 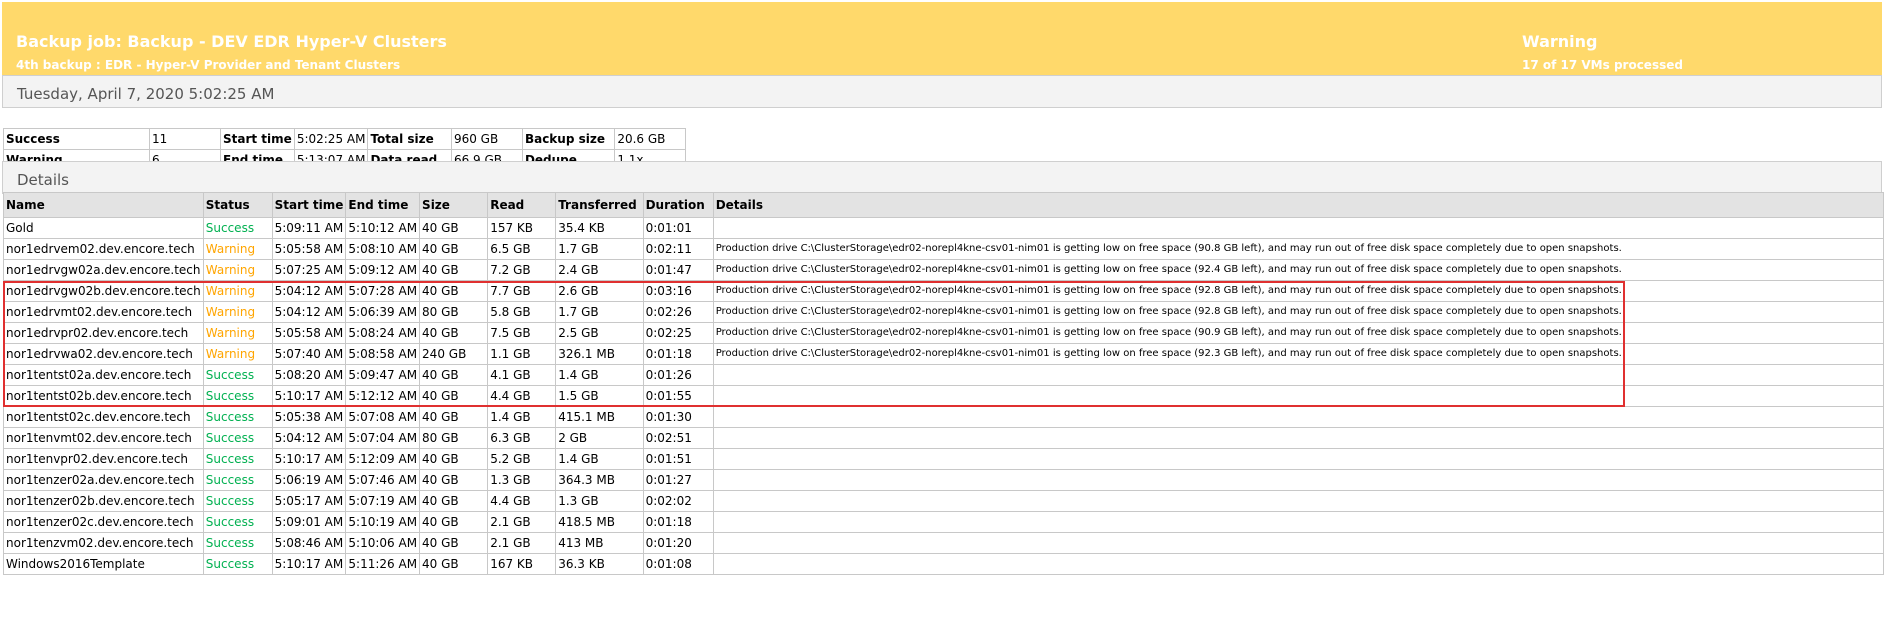 I want to click on column-header-details: Details, so click(x=1298, y=205).